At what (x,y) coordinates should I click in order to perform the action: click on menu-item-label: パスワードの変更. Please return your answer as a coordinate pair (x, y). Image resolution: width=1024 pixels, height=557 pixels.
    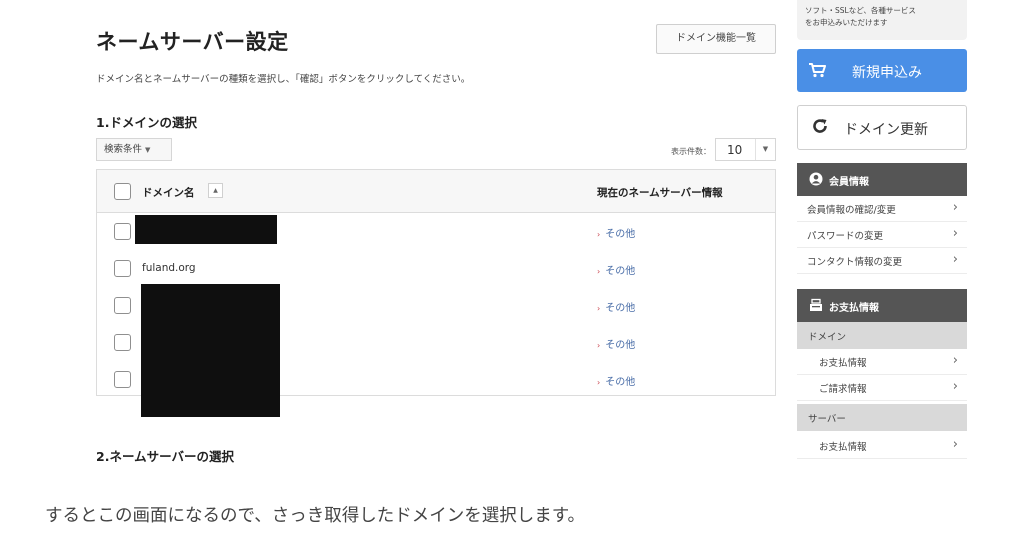
    Looking at the image, I should click on (845, 236).